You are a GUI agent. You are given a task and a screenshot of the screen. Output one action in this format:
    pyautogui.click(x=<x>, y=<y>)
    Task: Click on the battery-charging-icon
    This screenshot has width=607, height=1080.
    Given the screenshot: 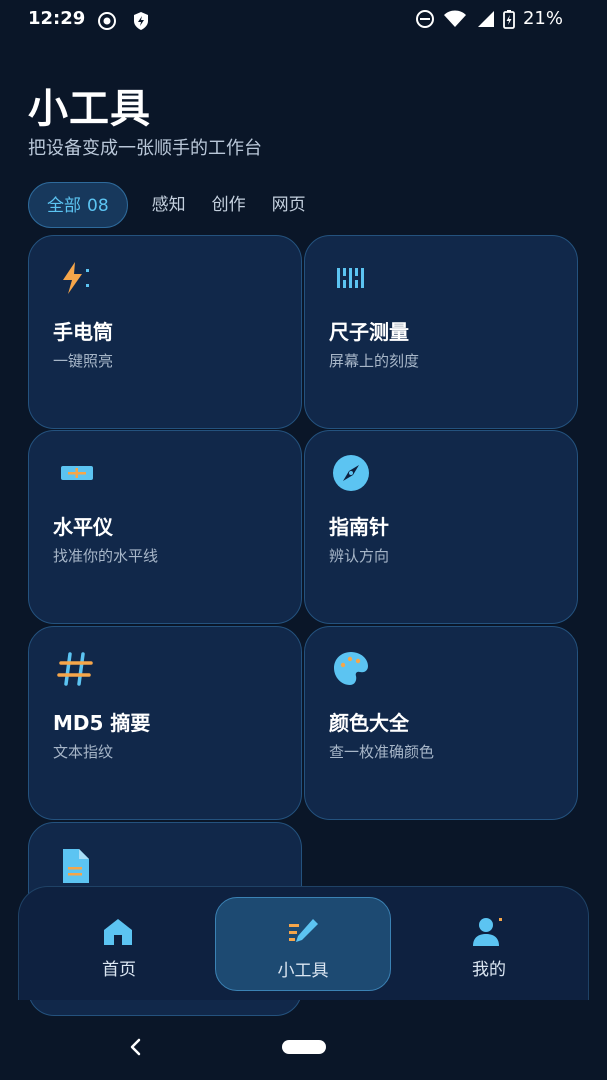 What is the action you would take?
    pyautogui.click(x=509, y=19)
    